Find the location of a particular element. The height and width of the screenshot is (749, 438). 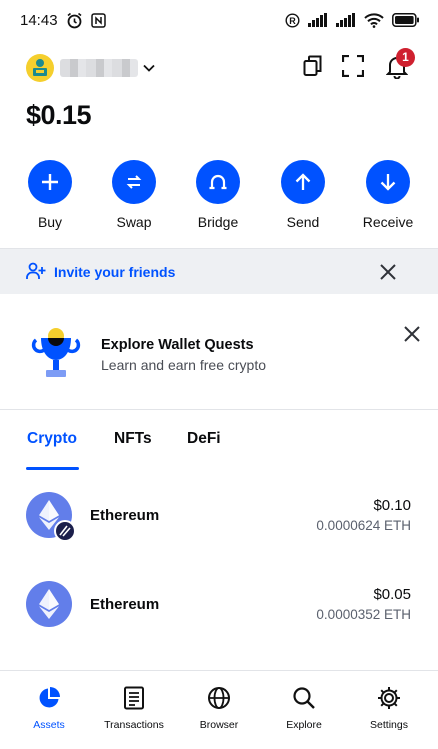

invite-friends-link: Invite your friends is located at coordinates (114, 272).